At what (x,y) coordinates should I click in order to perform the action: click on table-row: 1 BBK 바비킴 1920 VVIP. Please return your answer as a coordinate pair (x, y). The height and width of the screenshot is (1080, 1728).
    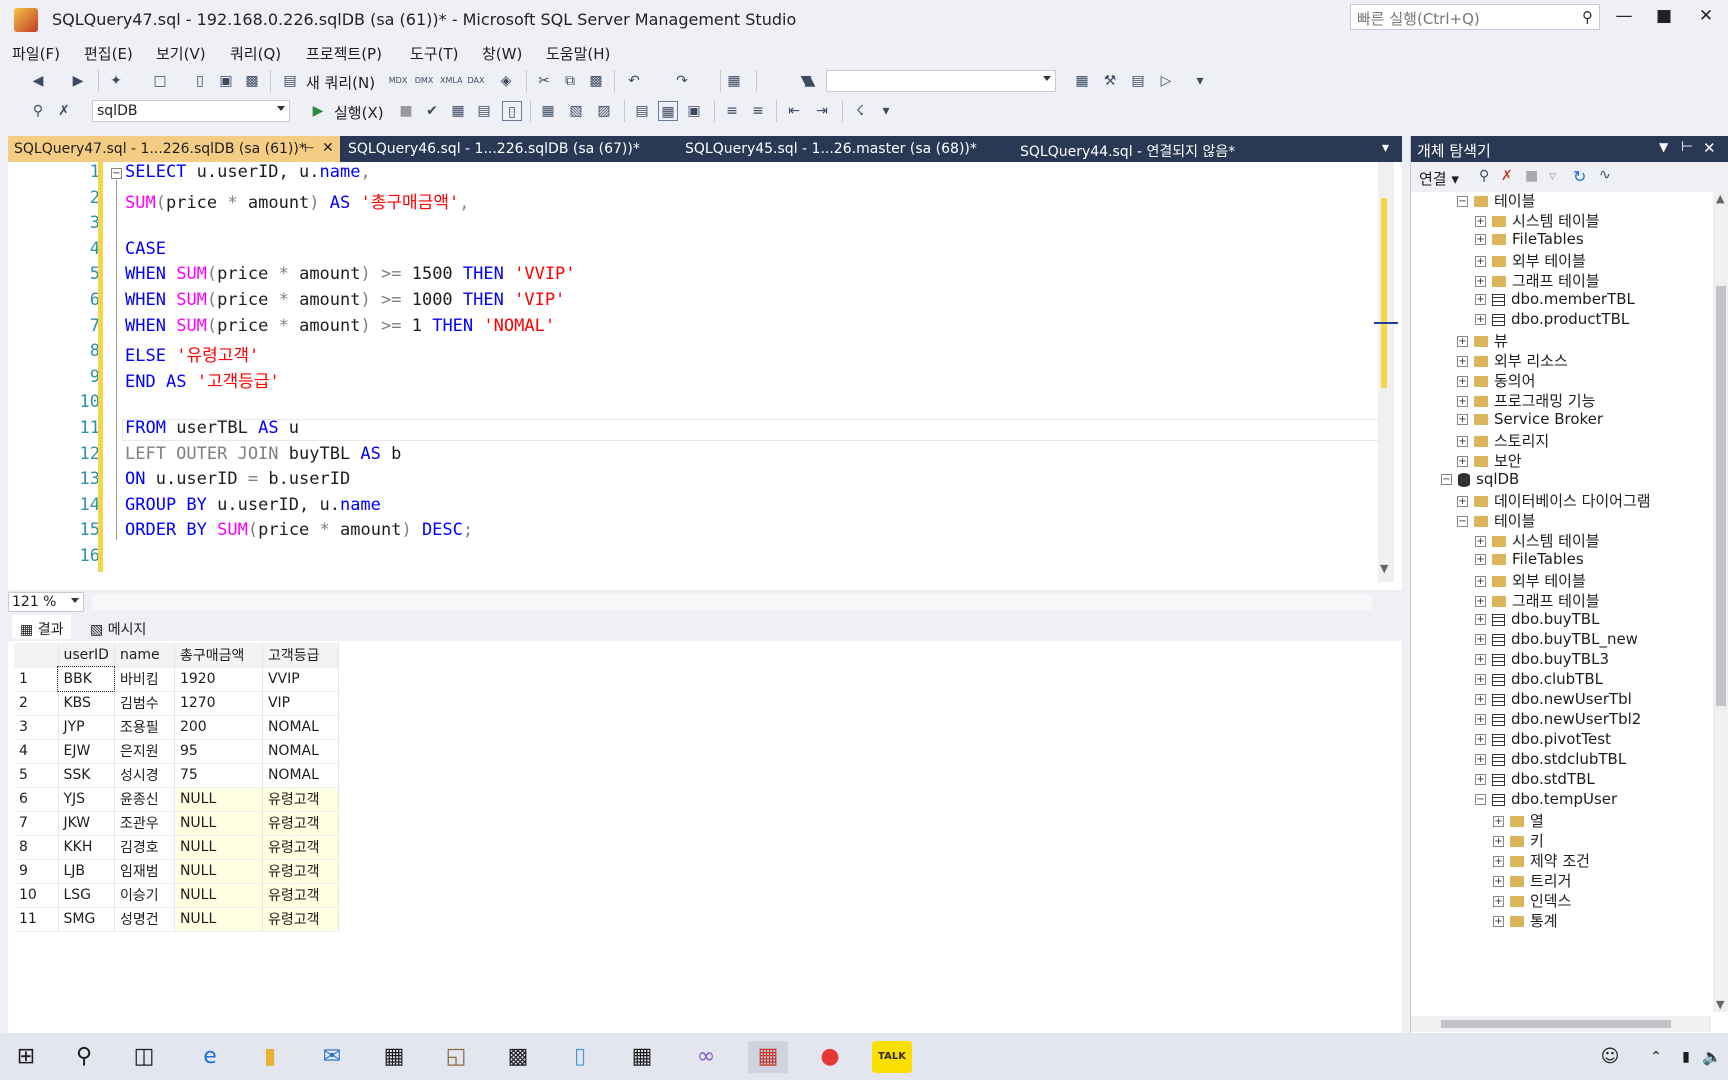
    Looking at the image, I should click on (176, 679).